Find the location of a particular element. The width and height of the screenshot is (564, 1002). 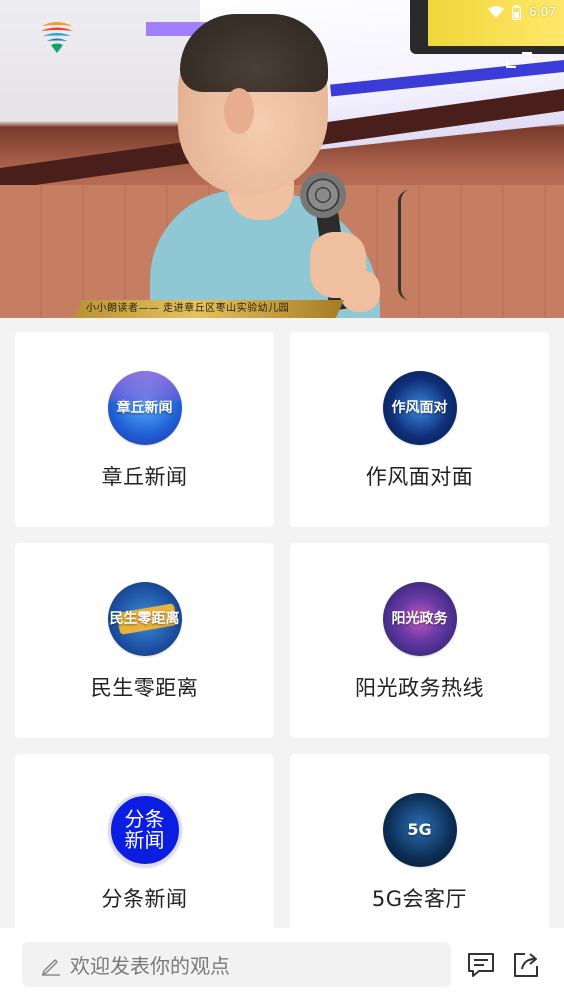

channel-card-zuofeng: 作风面对 作风面对面 is located at coordinates (419, 429).